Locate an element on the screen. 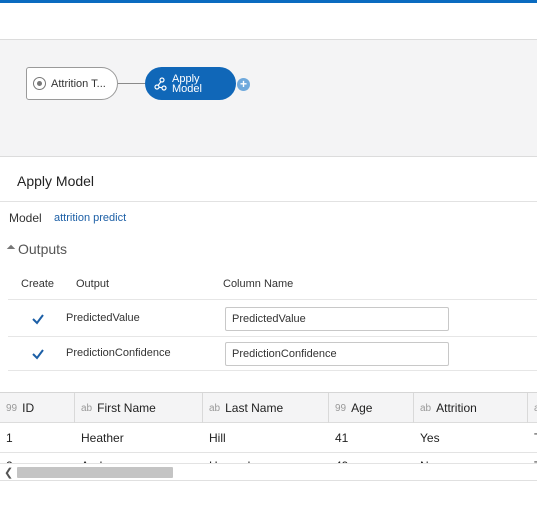 The height and width of the screenshot is (512, 537). column-title: Attrition is located at coordinates (456, 408).